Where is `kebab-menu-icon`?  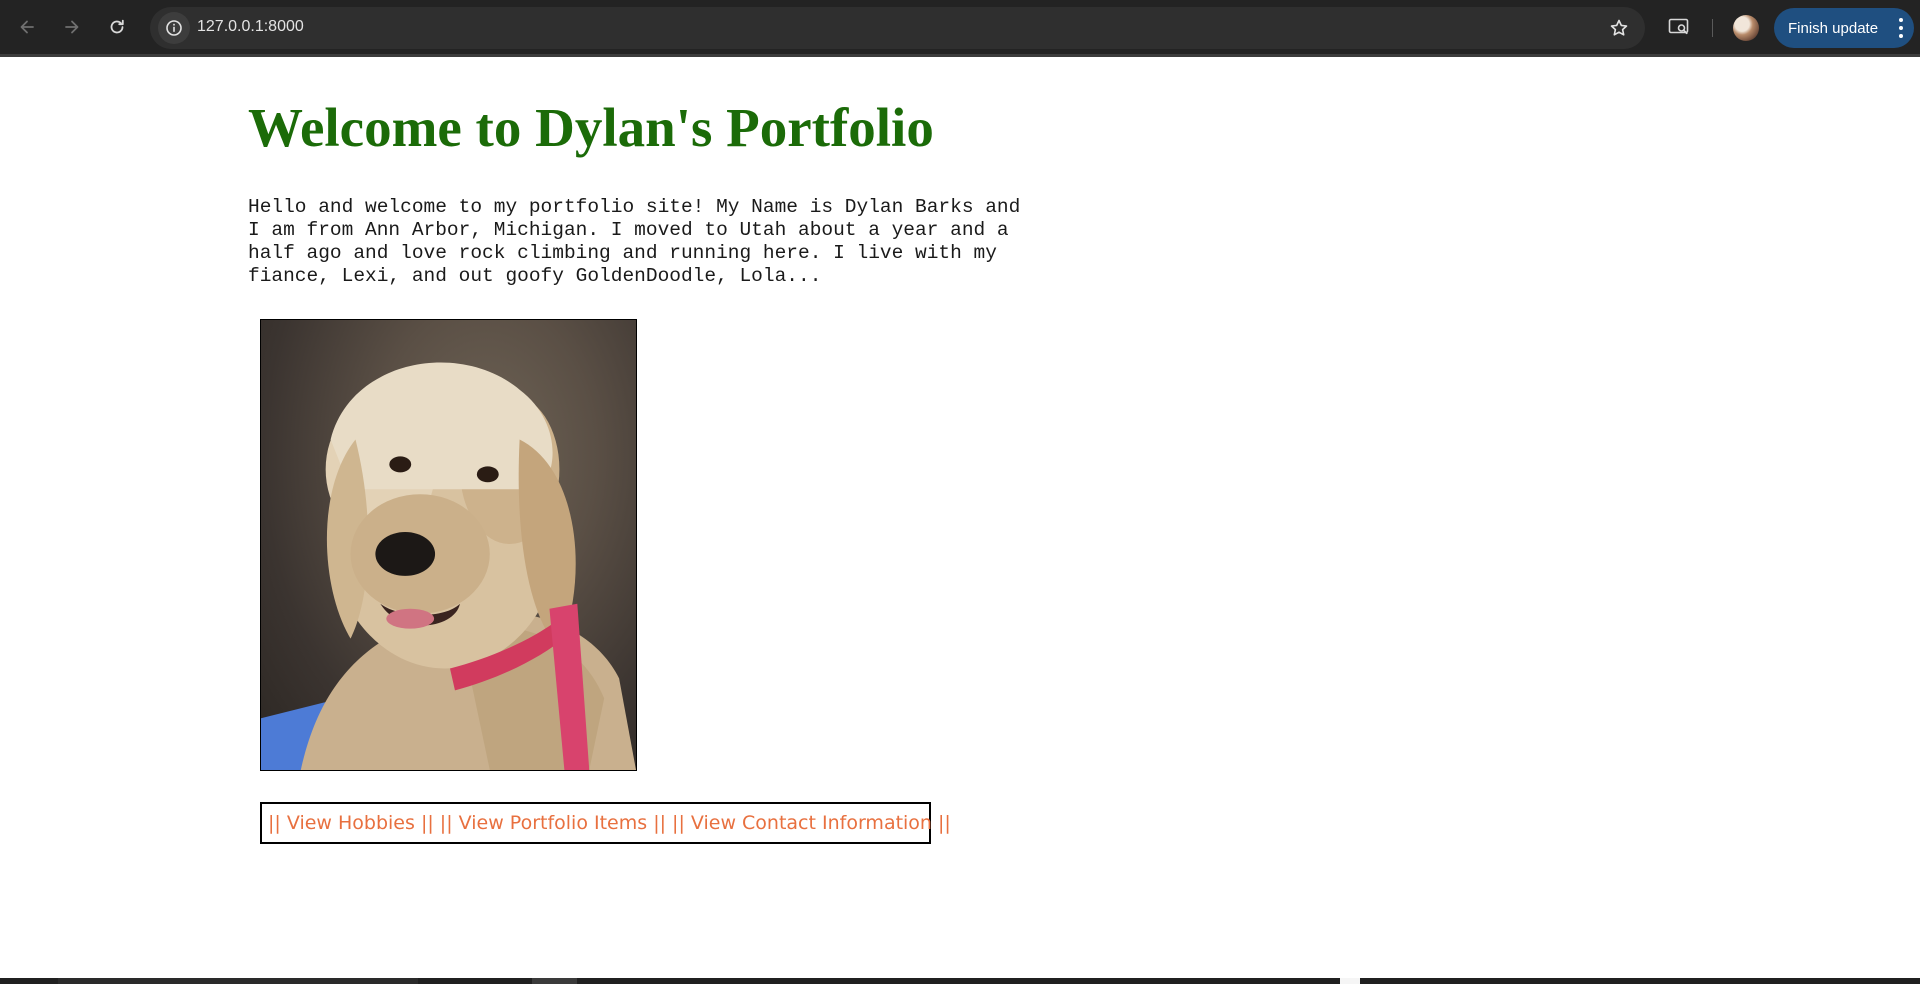 kebab-menu-icon is located at coordinates (1901, 28).